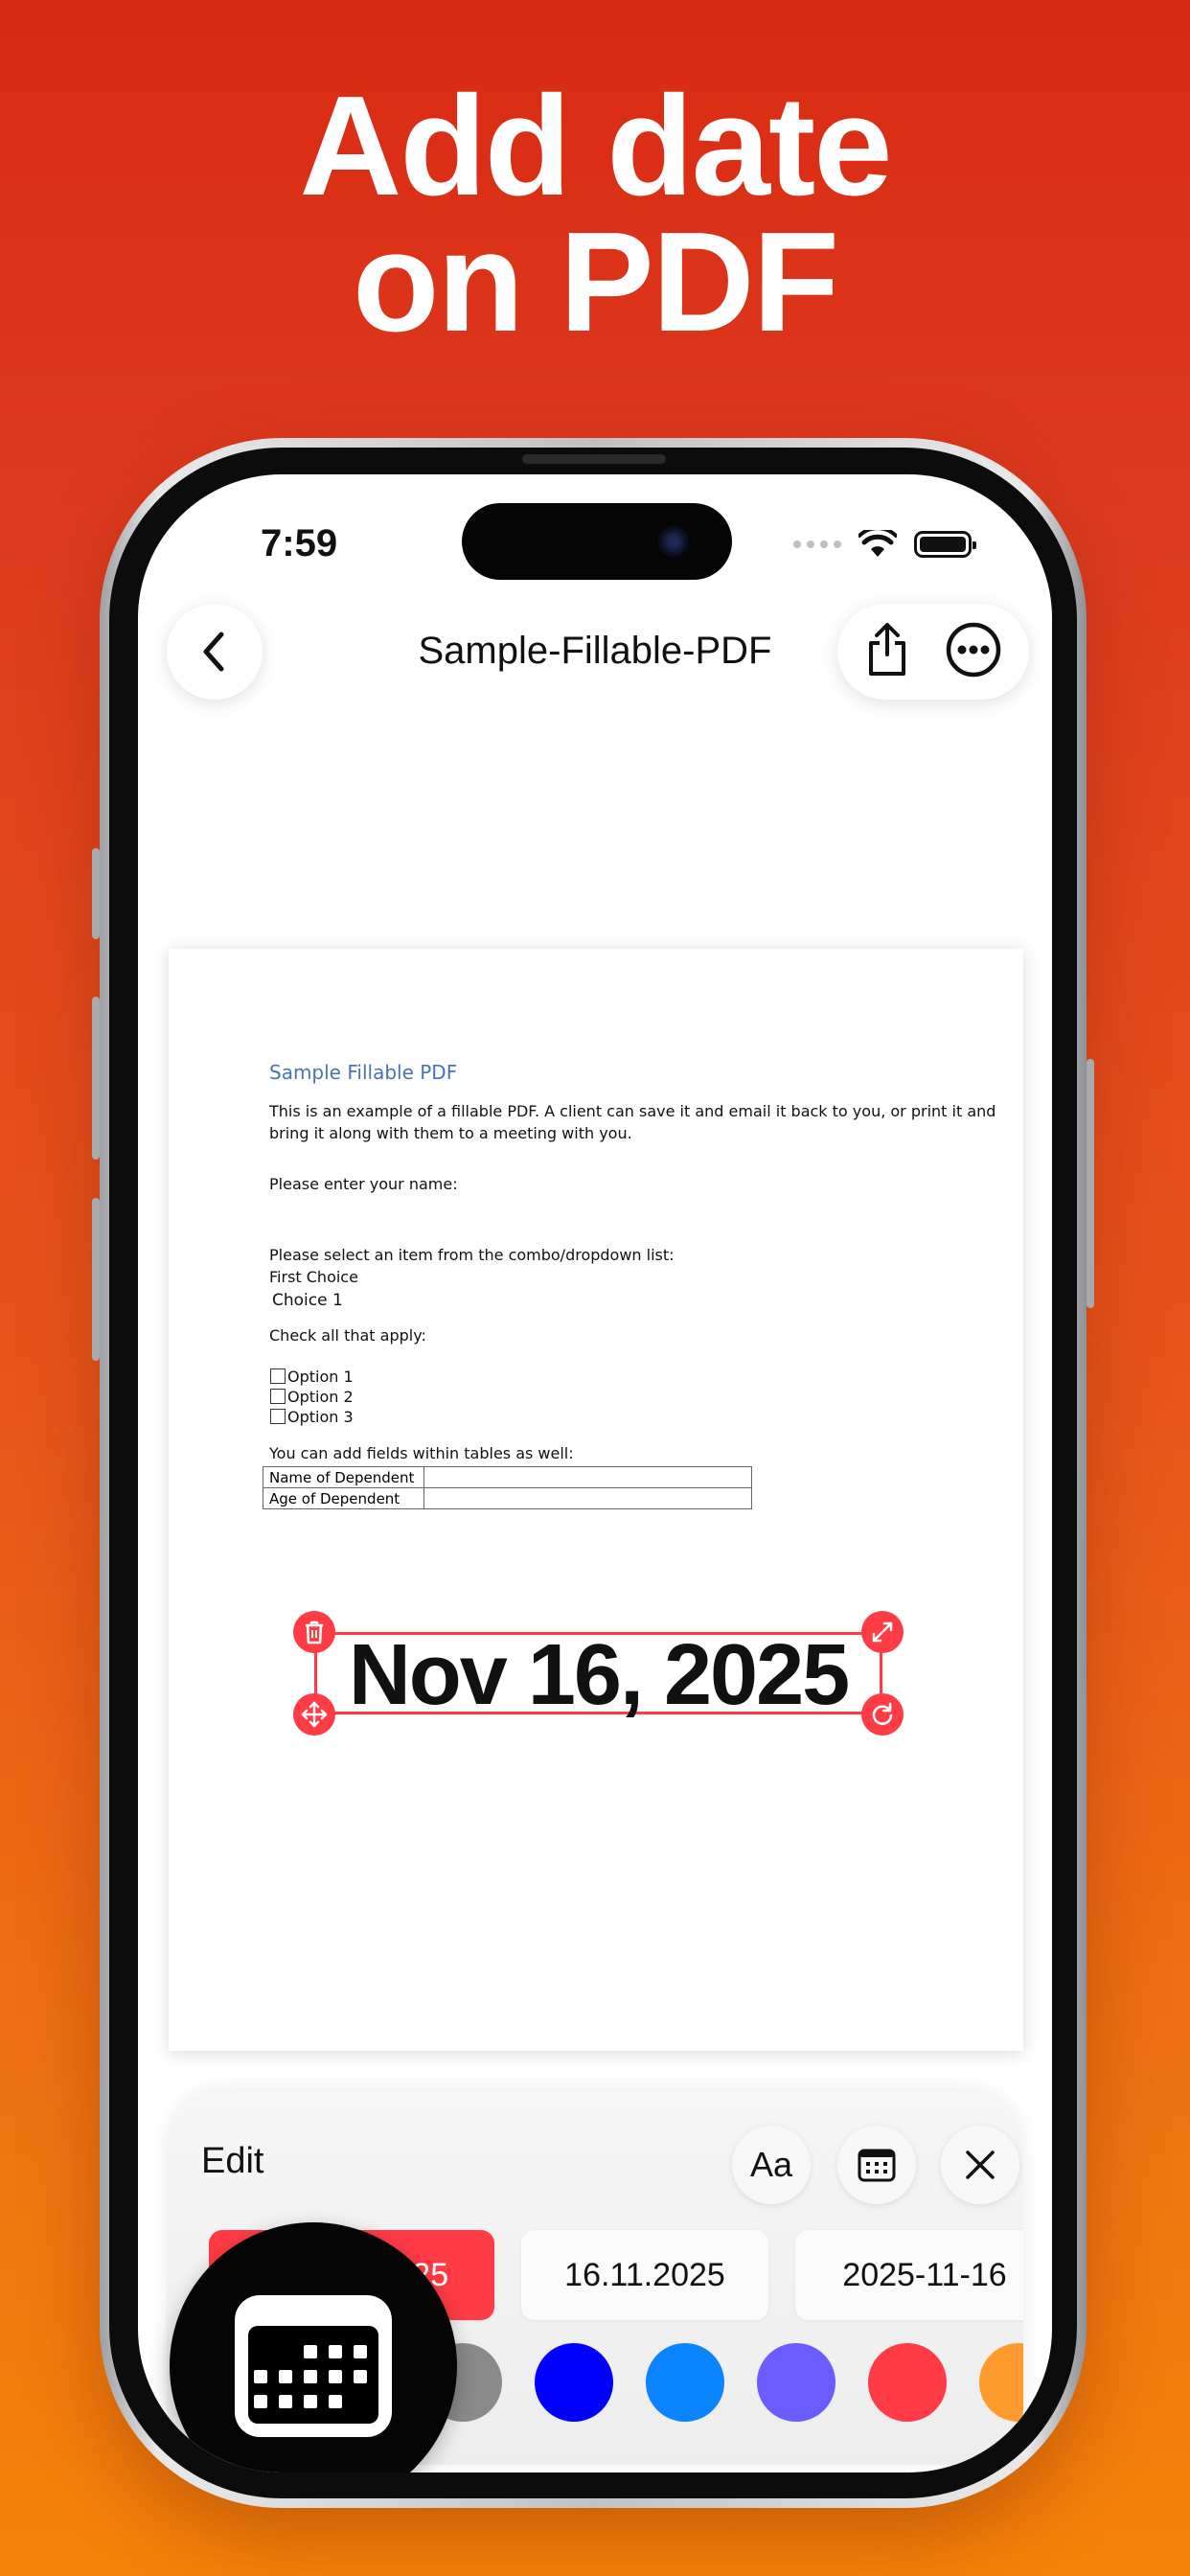 Image resolution: width=1190 pixels, height=2576 pixels. I want to click on expand-icon, so click(883, 1632).